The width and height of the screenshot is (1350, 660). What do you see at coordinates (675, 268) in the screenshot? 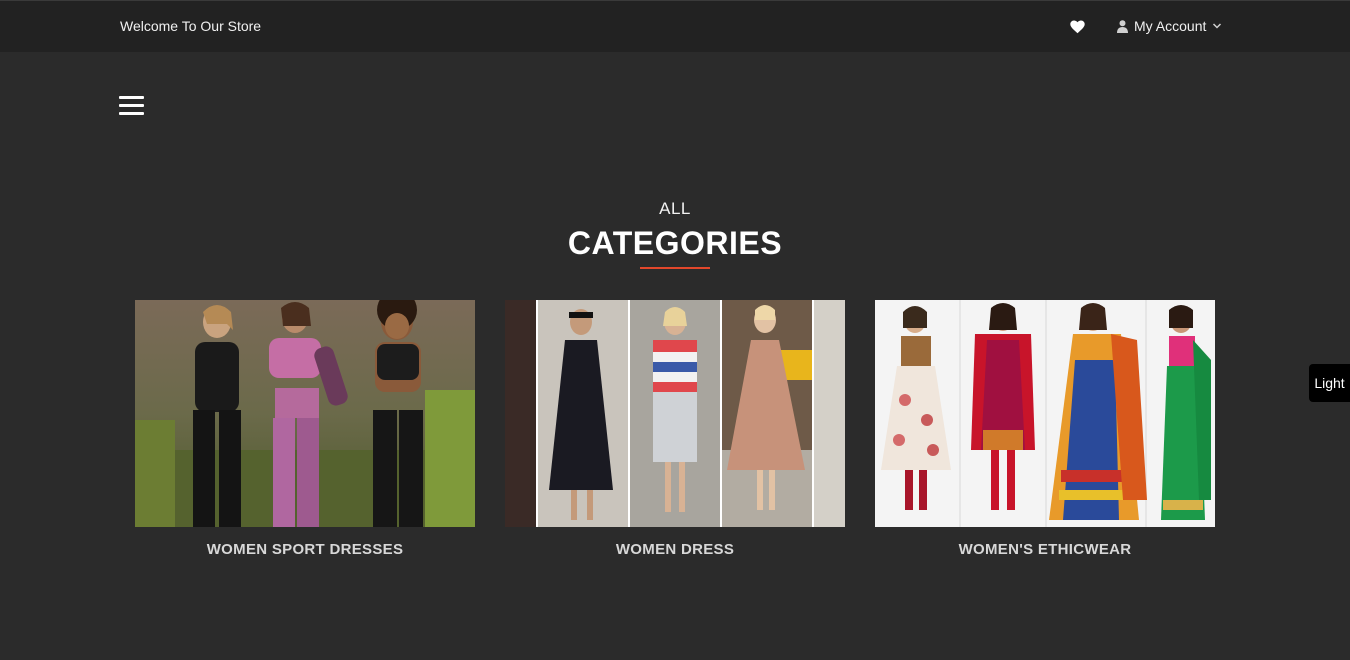
I see `title-underline` at bounding box center [675, 268].